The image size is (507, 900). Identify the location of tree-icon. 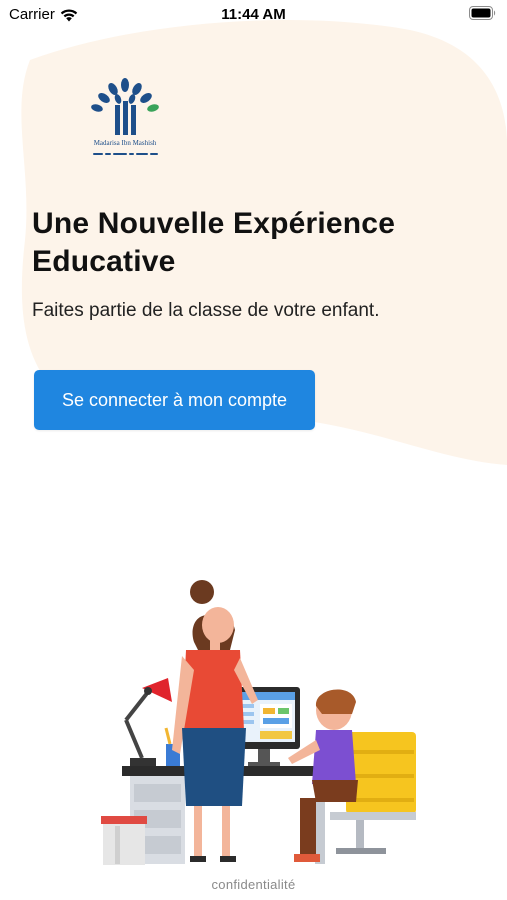
(125, 106).